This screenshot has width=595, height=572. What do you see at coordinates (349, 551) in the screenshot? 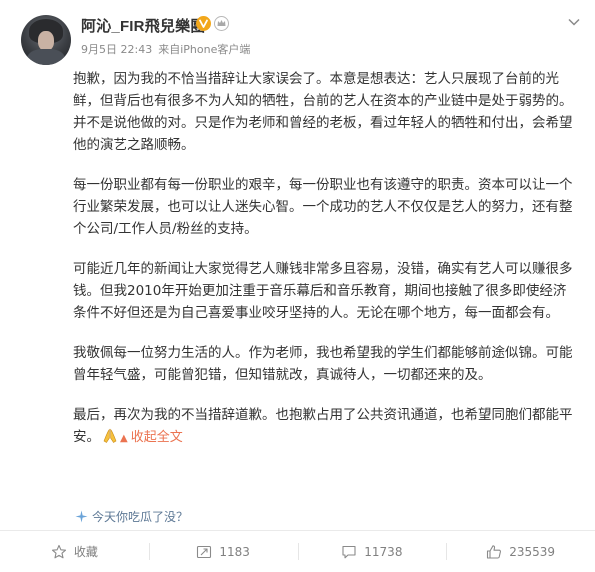
I see `comment-icon` at bounding box center [349, 551].